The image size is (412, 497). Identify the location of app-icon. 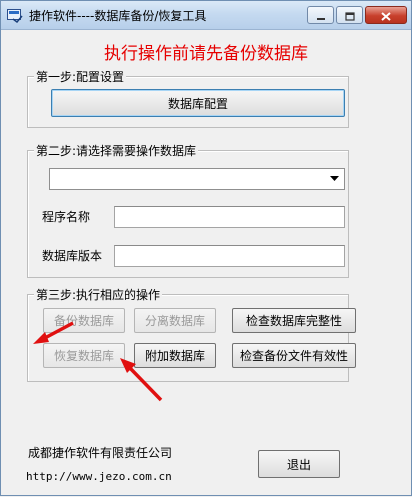
(15, 16).